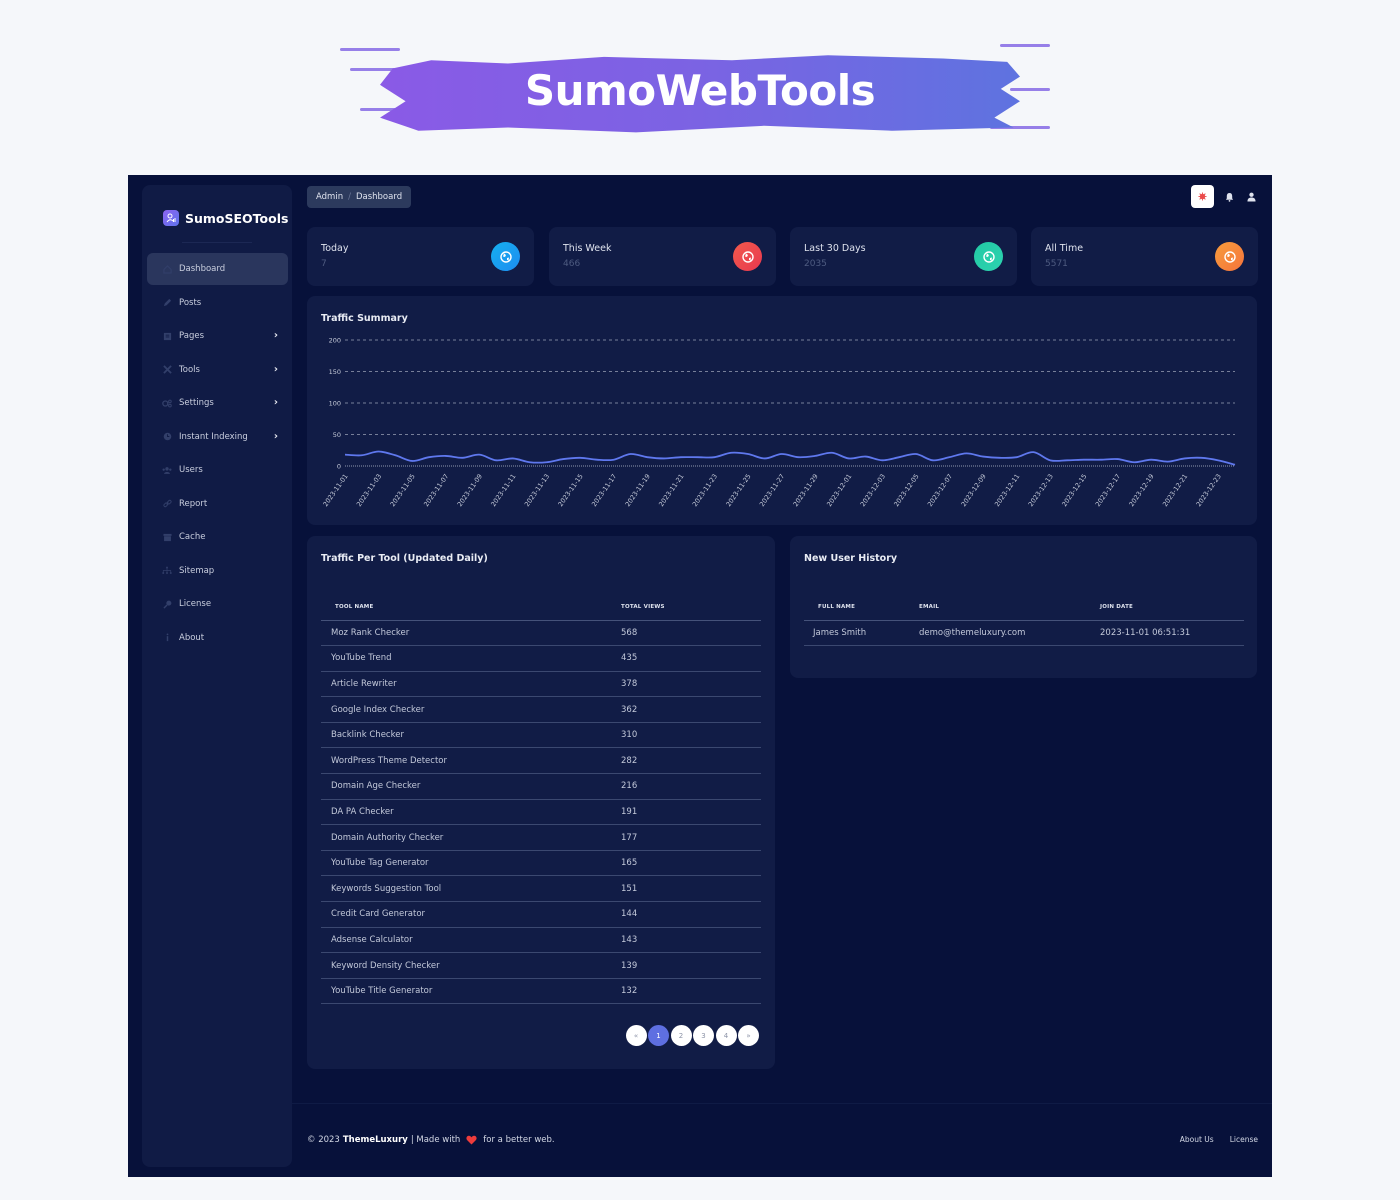  Describe the element at coordinates (404, 558) in the screenshot. I see `card-title: Traffic Per Tool (Updated Daily)` at that location.